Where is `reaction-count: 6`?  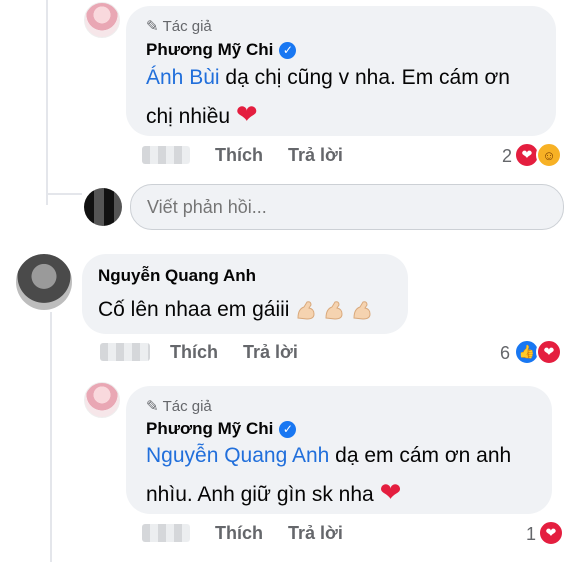
reaction-count: 6 is located at coordinates (505, 353).